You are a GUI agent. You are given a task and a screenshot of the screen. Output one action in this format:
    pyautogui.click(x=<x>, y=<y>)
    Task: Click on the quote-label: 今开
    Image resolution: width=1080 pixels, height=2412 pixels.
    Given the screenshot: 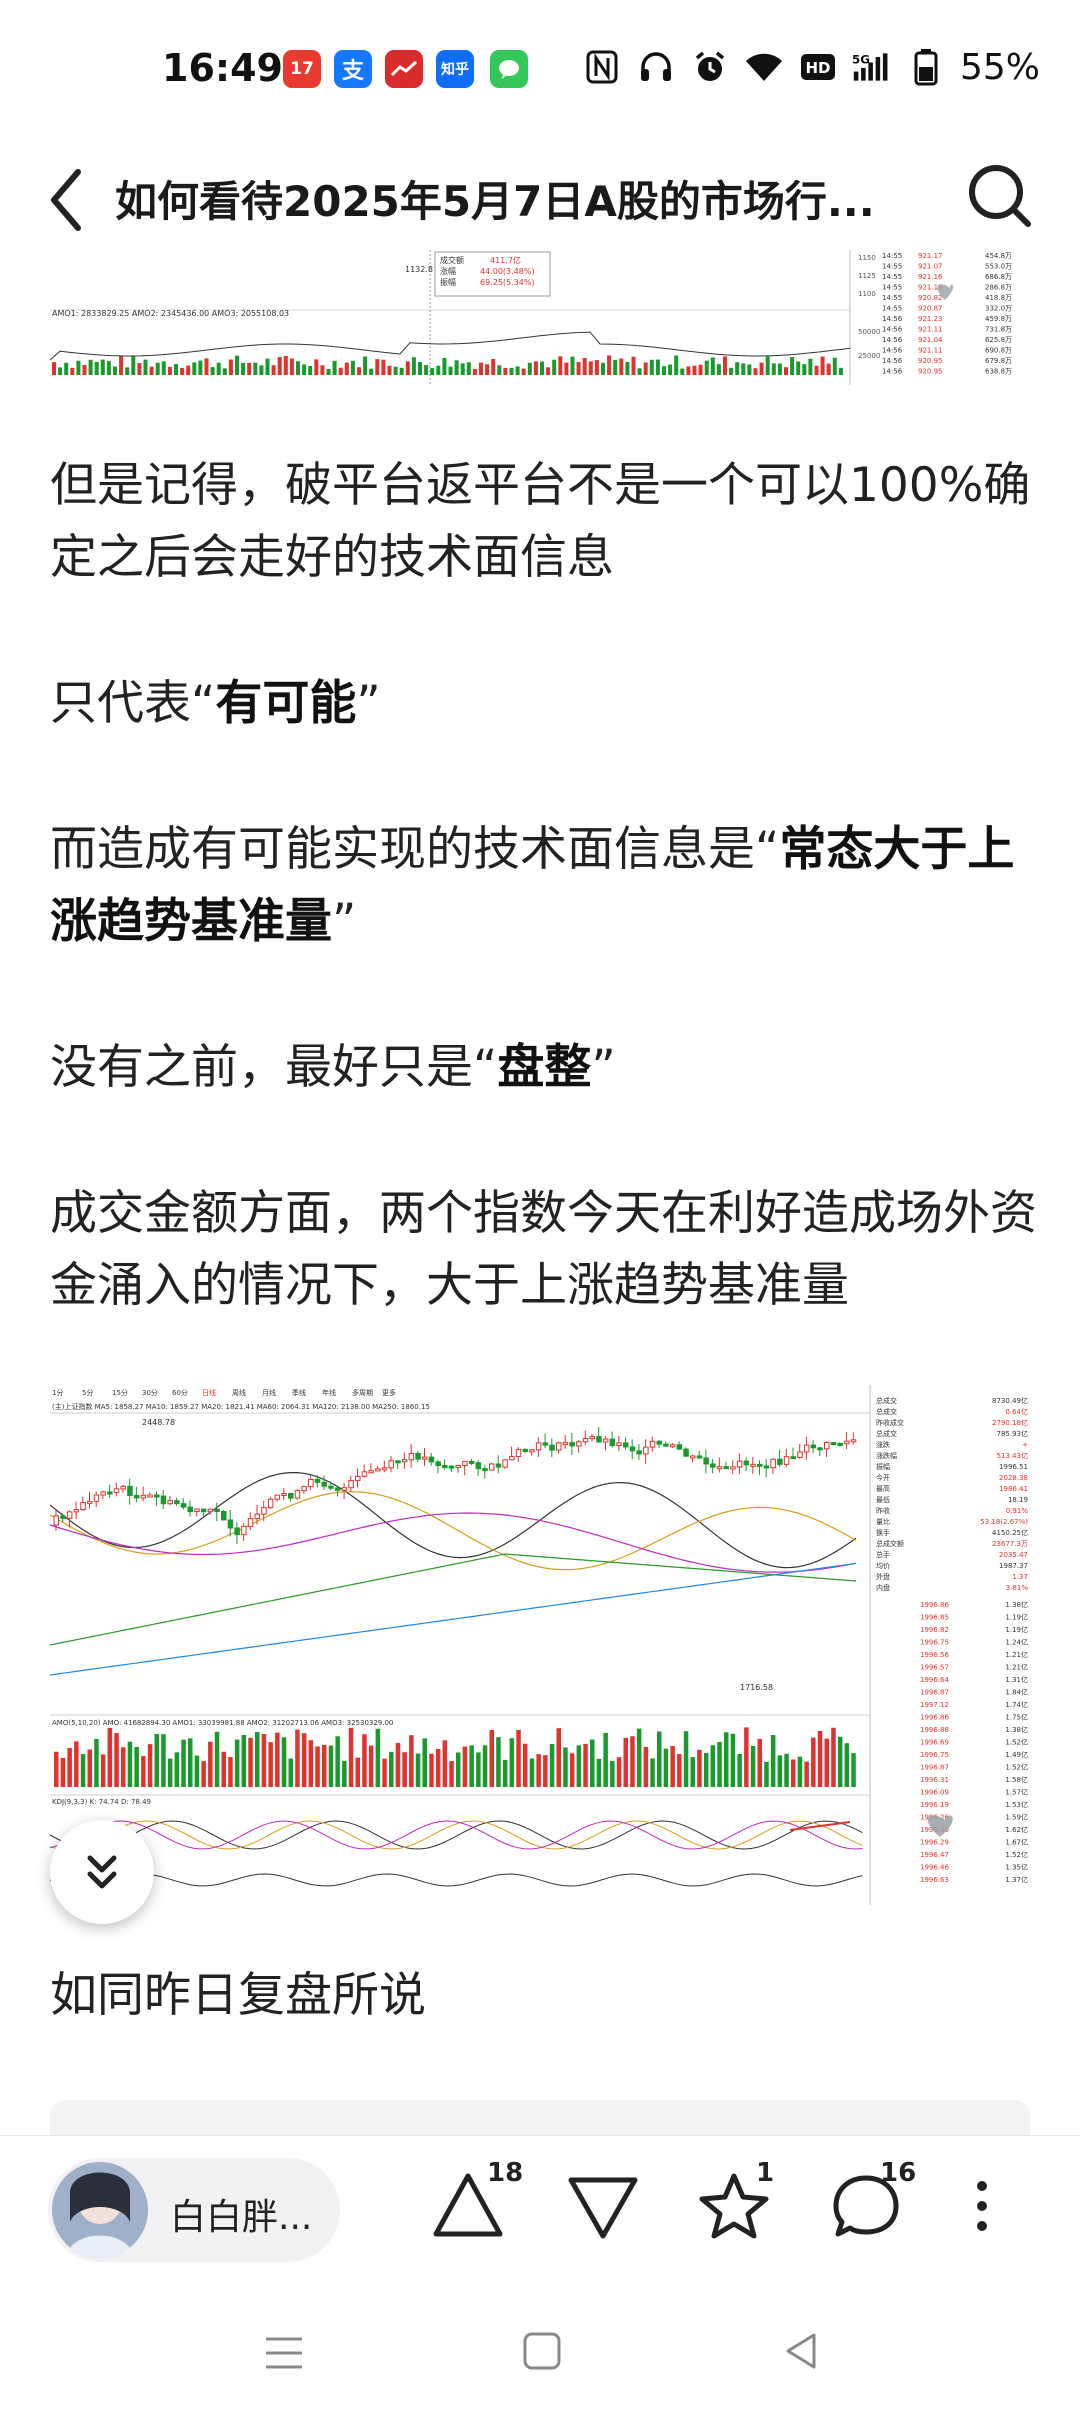 What is the action you would take?
    pyautogui.click(x=883, y=1477)
    